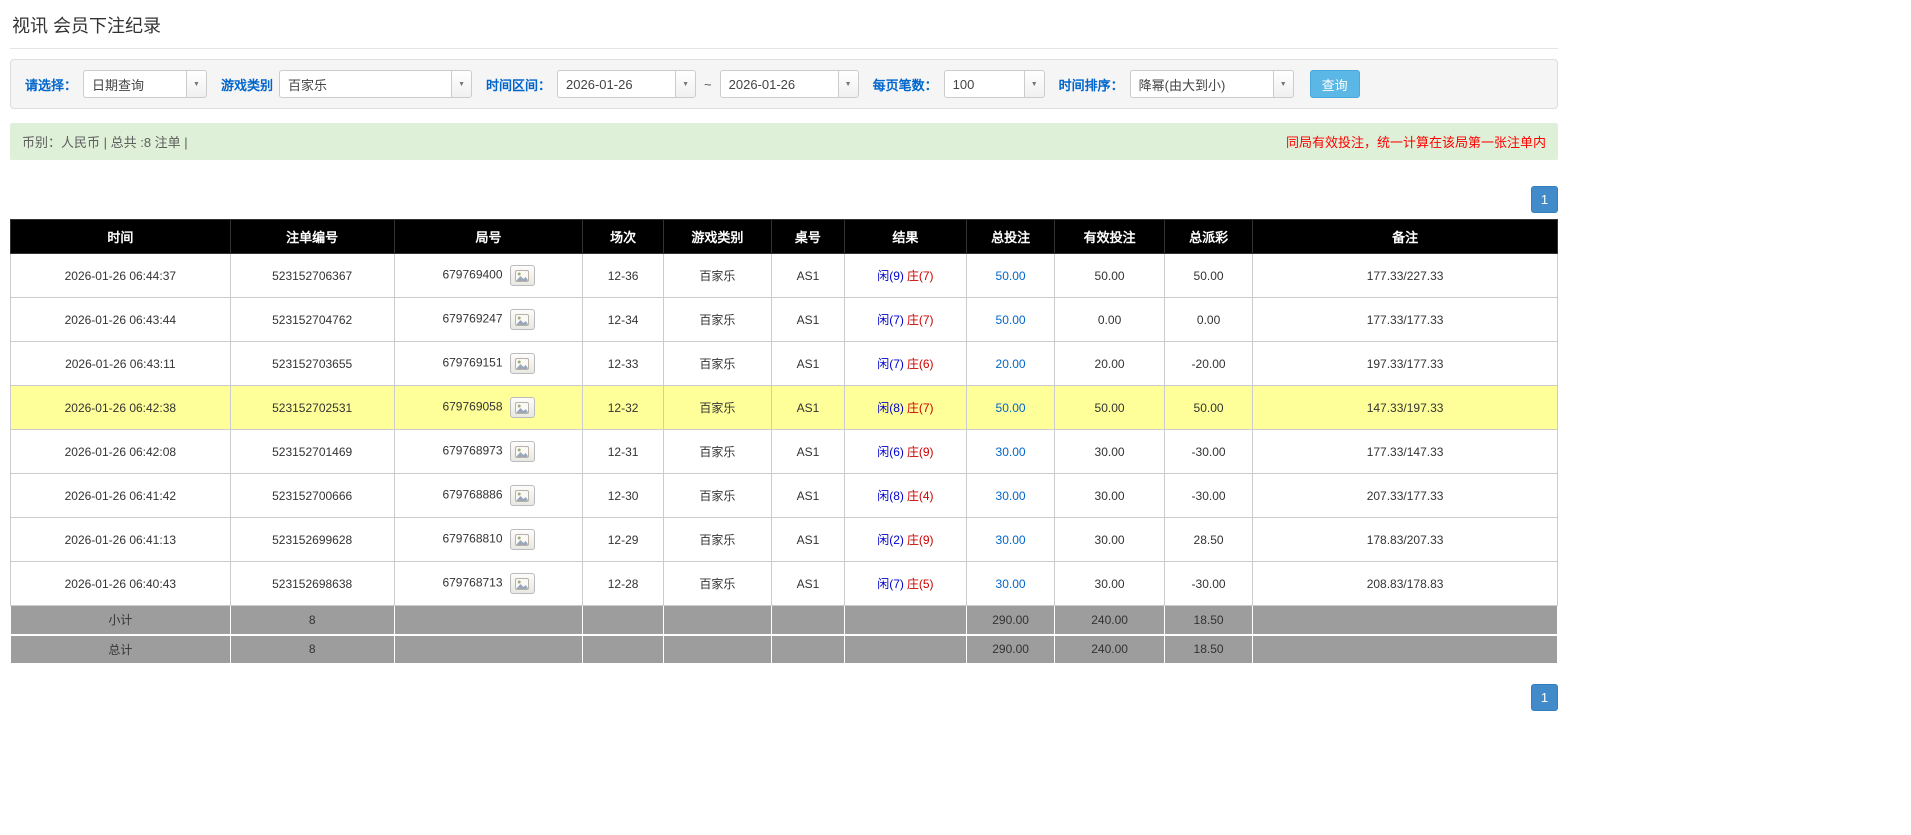 The width and height of the screenshot is (1911, 835). What do you see at coordinates (488, 583) in the screenshot?
I see `cell-round: 679768713` at bounding box center [488, 583].